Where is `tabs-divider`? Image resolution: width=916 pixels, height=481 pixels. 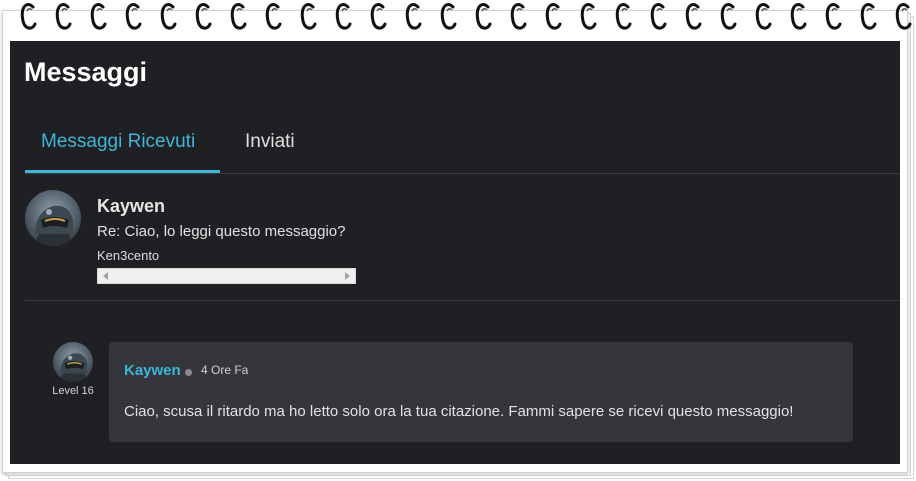 tabs-divider is located at coordinates (462, 173).